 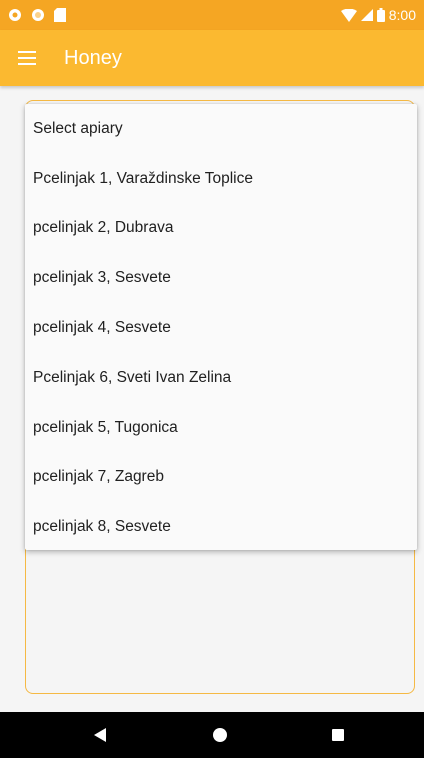 I want to click on dropdown-item: pcelinjak 8, Sesvete, so click(x=221, y=527).